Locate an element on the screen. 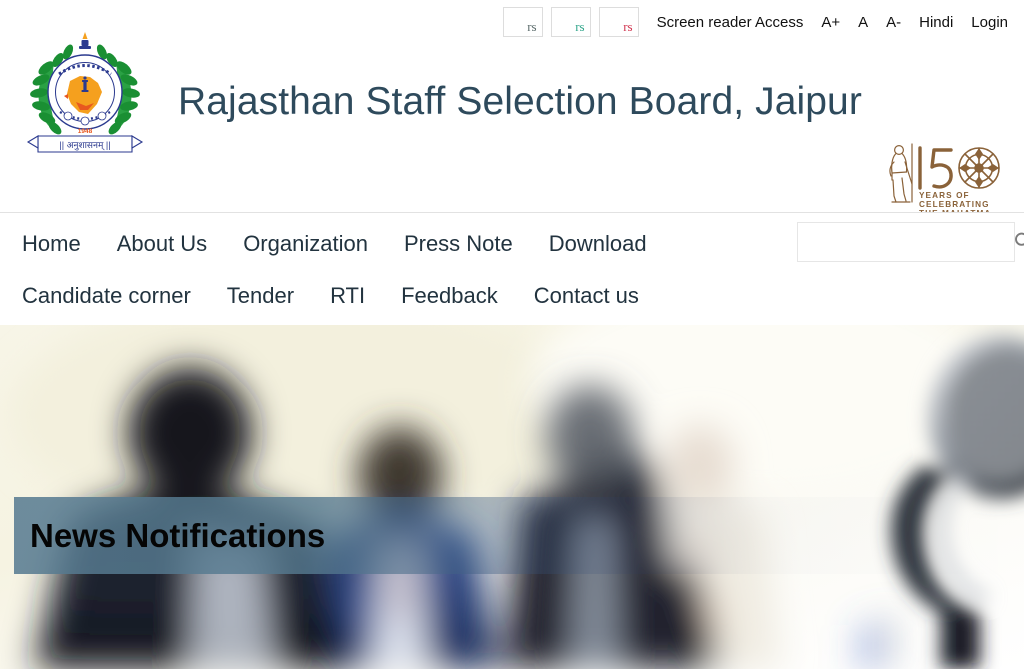 The height and width of the screenshot is (669, 1024). nav-item-press-note: Press Note is located at coordinates (458, 244).